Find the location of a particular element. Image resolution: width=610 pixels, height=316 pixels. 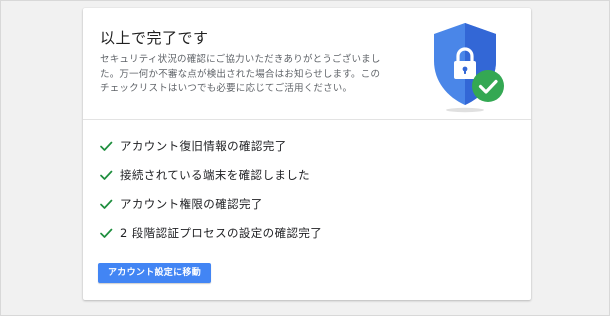

checkmark-badge-icon is located at coordinates (488, 86).